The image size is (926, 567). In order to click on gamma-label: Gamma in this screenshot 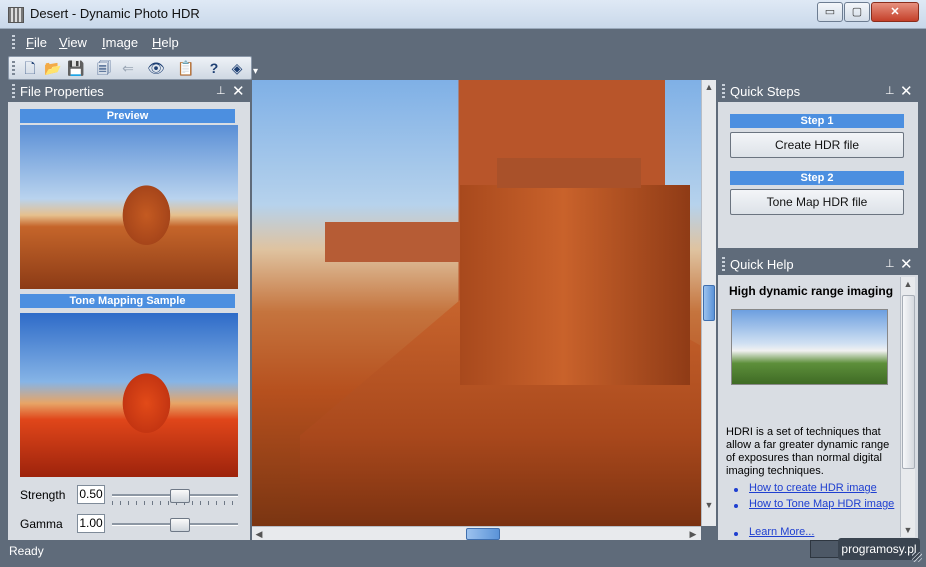, I will do `click(41, 524)`.